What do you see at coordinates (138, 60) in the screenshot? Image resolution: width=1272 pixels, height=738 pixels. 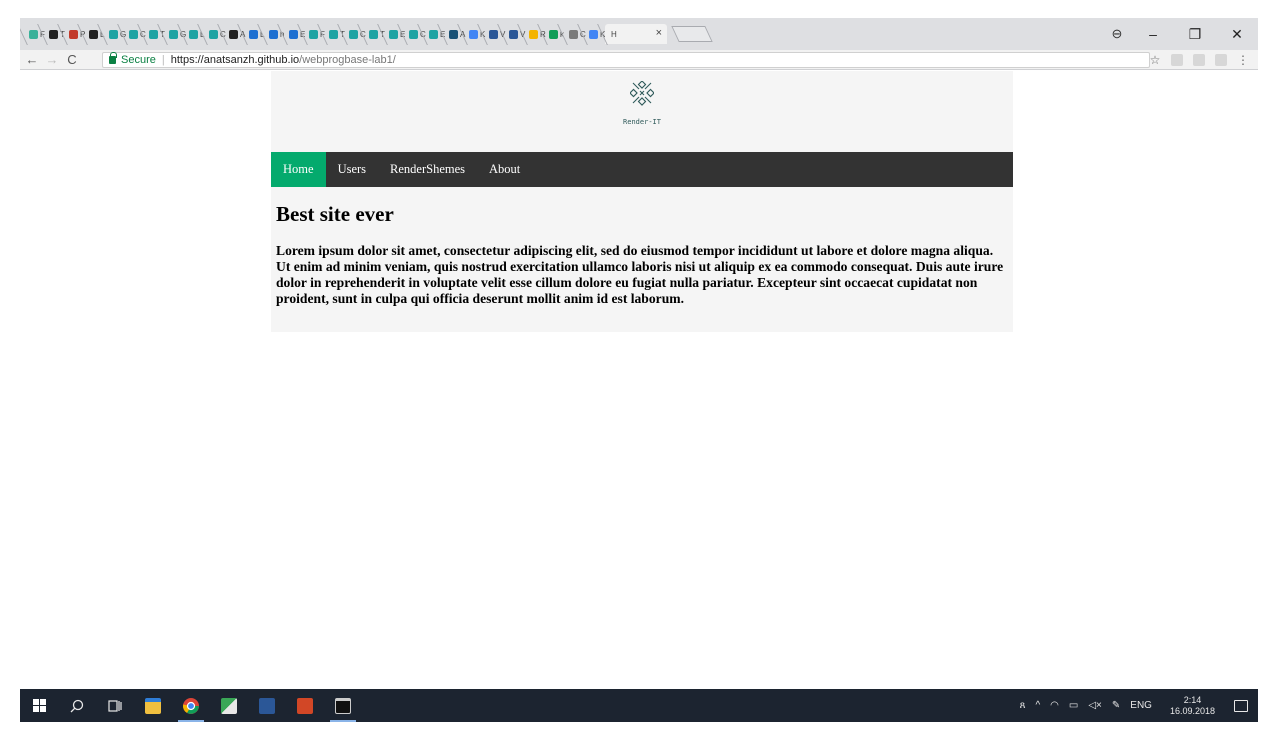 I see `secure-label: Secure` at bounding box center [138, 60].